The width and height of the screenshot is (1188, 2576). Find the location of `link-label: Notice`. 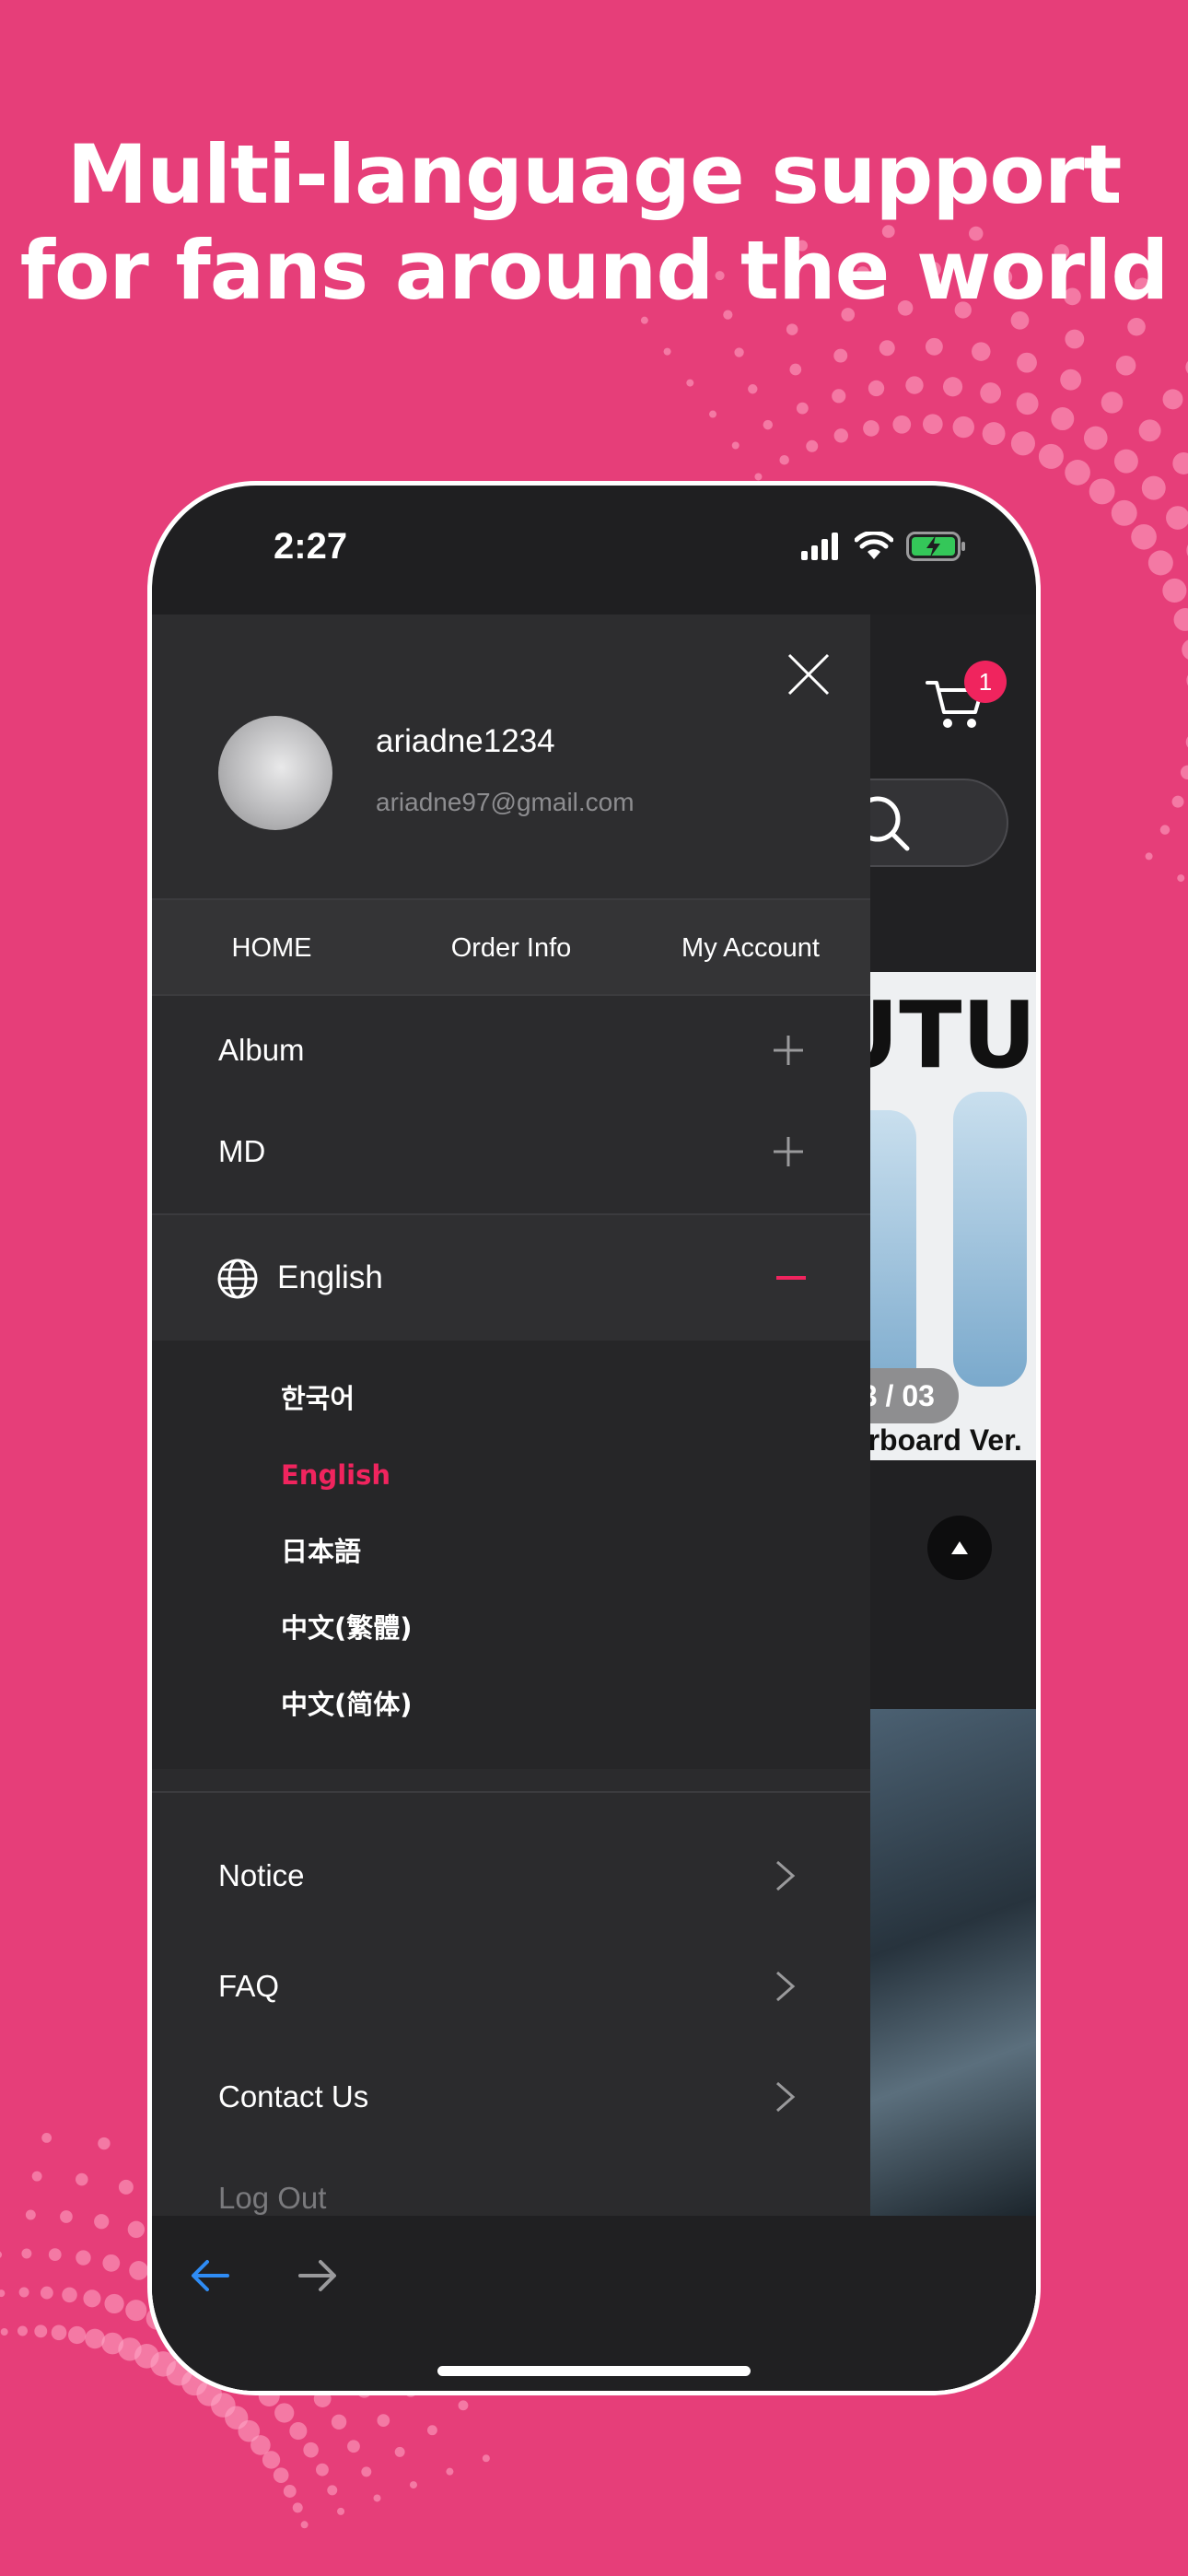

link-label: Notice is located at coordinates (261, 1875).